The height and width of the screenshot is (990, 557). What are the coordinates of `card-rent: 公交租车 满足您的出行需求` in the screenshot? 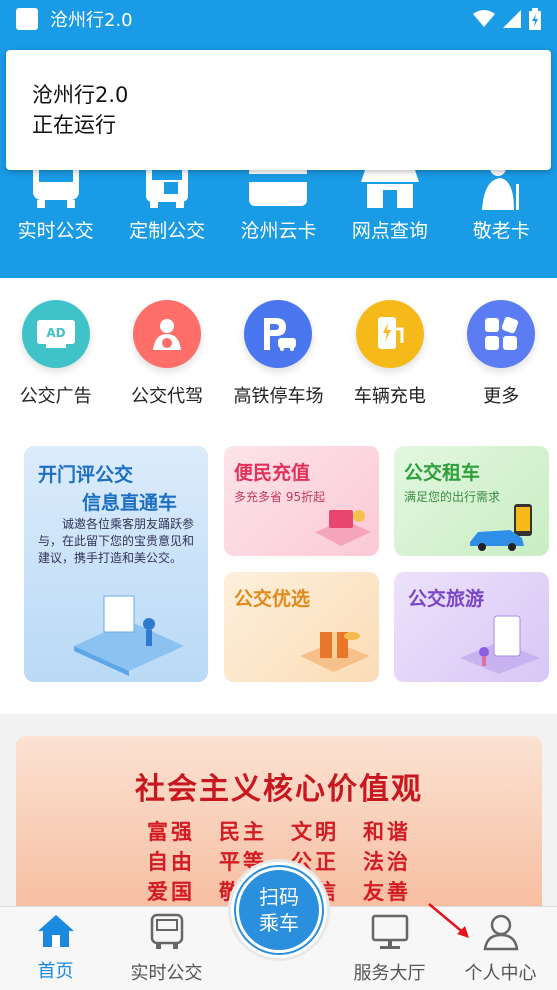 It's located at (471, 501).